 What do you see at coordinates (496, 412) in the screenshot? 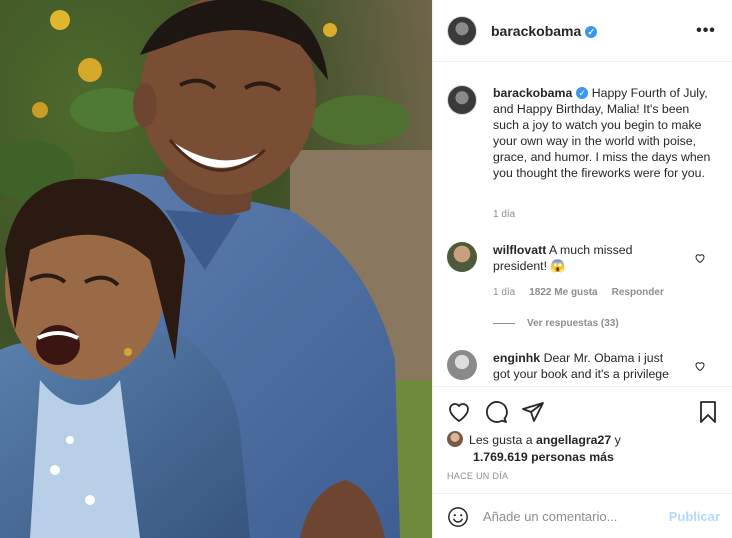
I see `comment-bubble-icon` at bounding box center [496, 412].